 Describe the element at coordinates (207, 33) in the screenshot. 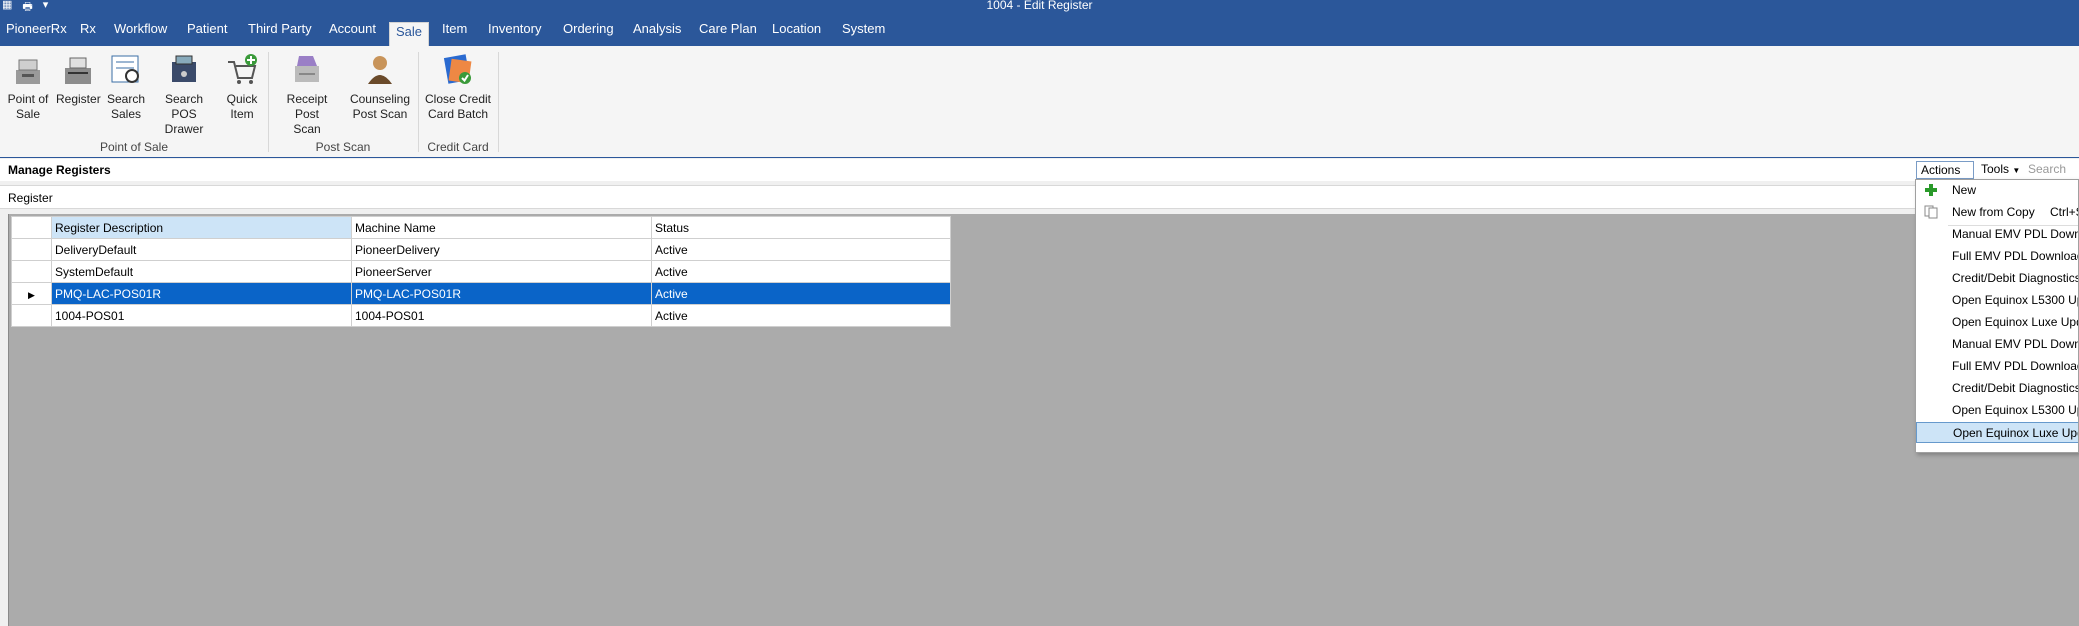

I see `tab-patient: Patient` at that location.